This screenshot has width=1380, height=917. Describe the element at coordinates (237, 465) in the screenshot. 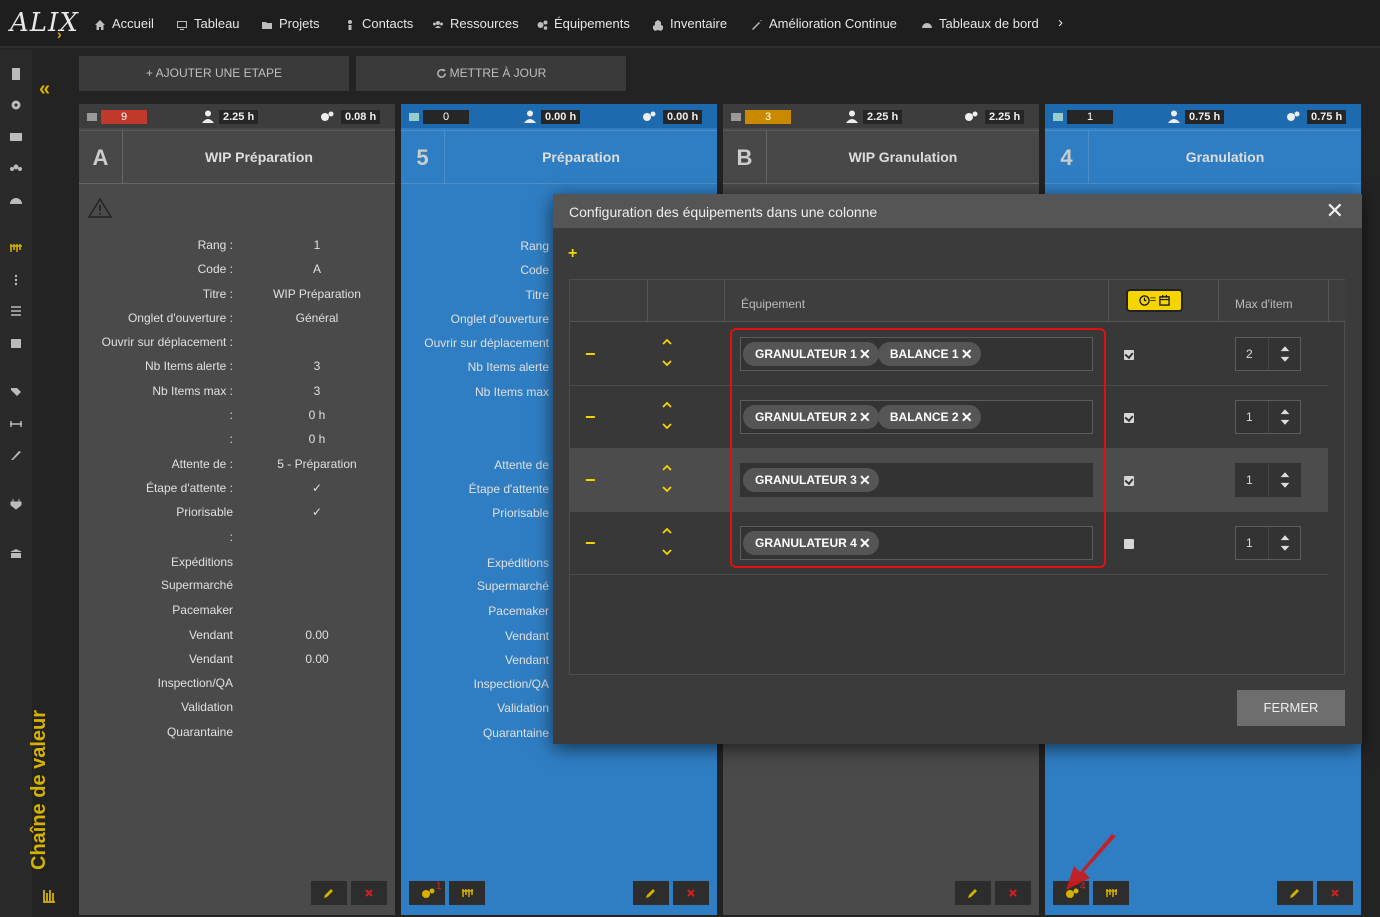

I see `property-row: Attente de : 5 - Préparation` at that location.